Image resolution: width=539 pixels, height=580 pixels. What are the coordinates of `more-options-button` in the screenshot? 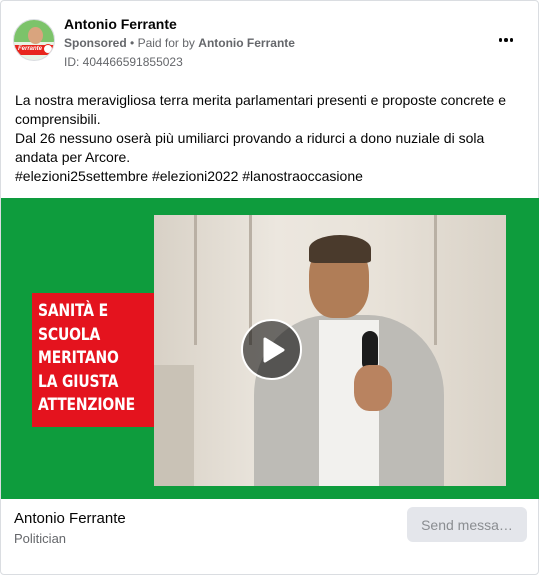 It's located at (506, 40).